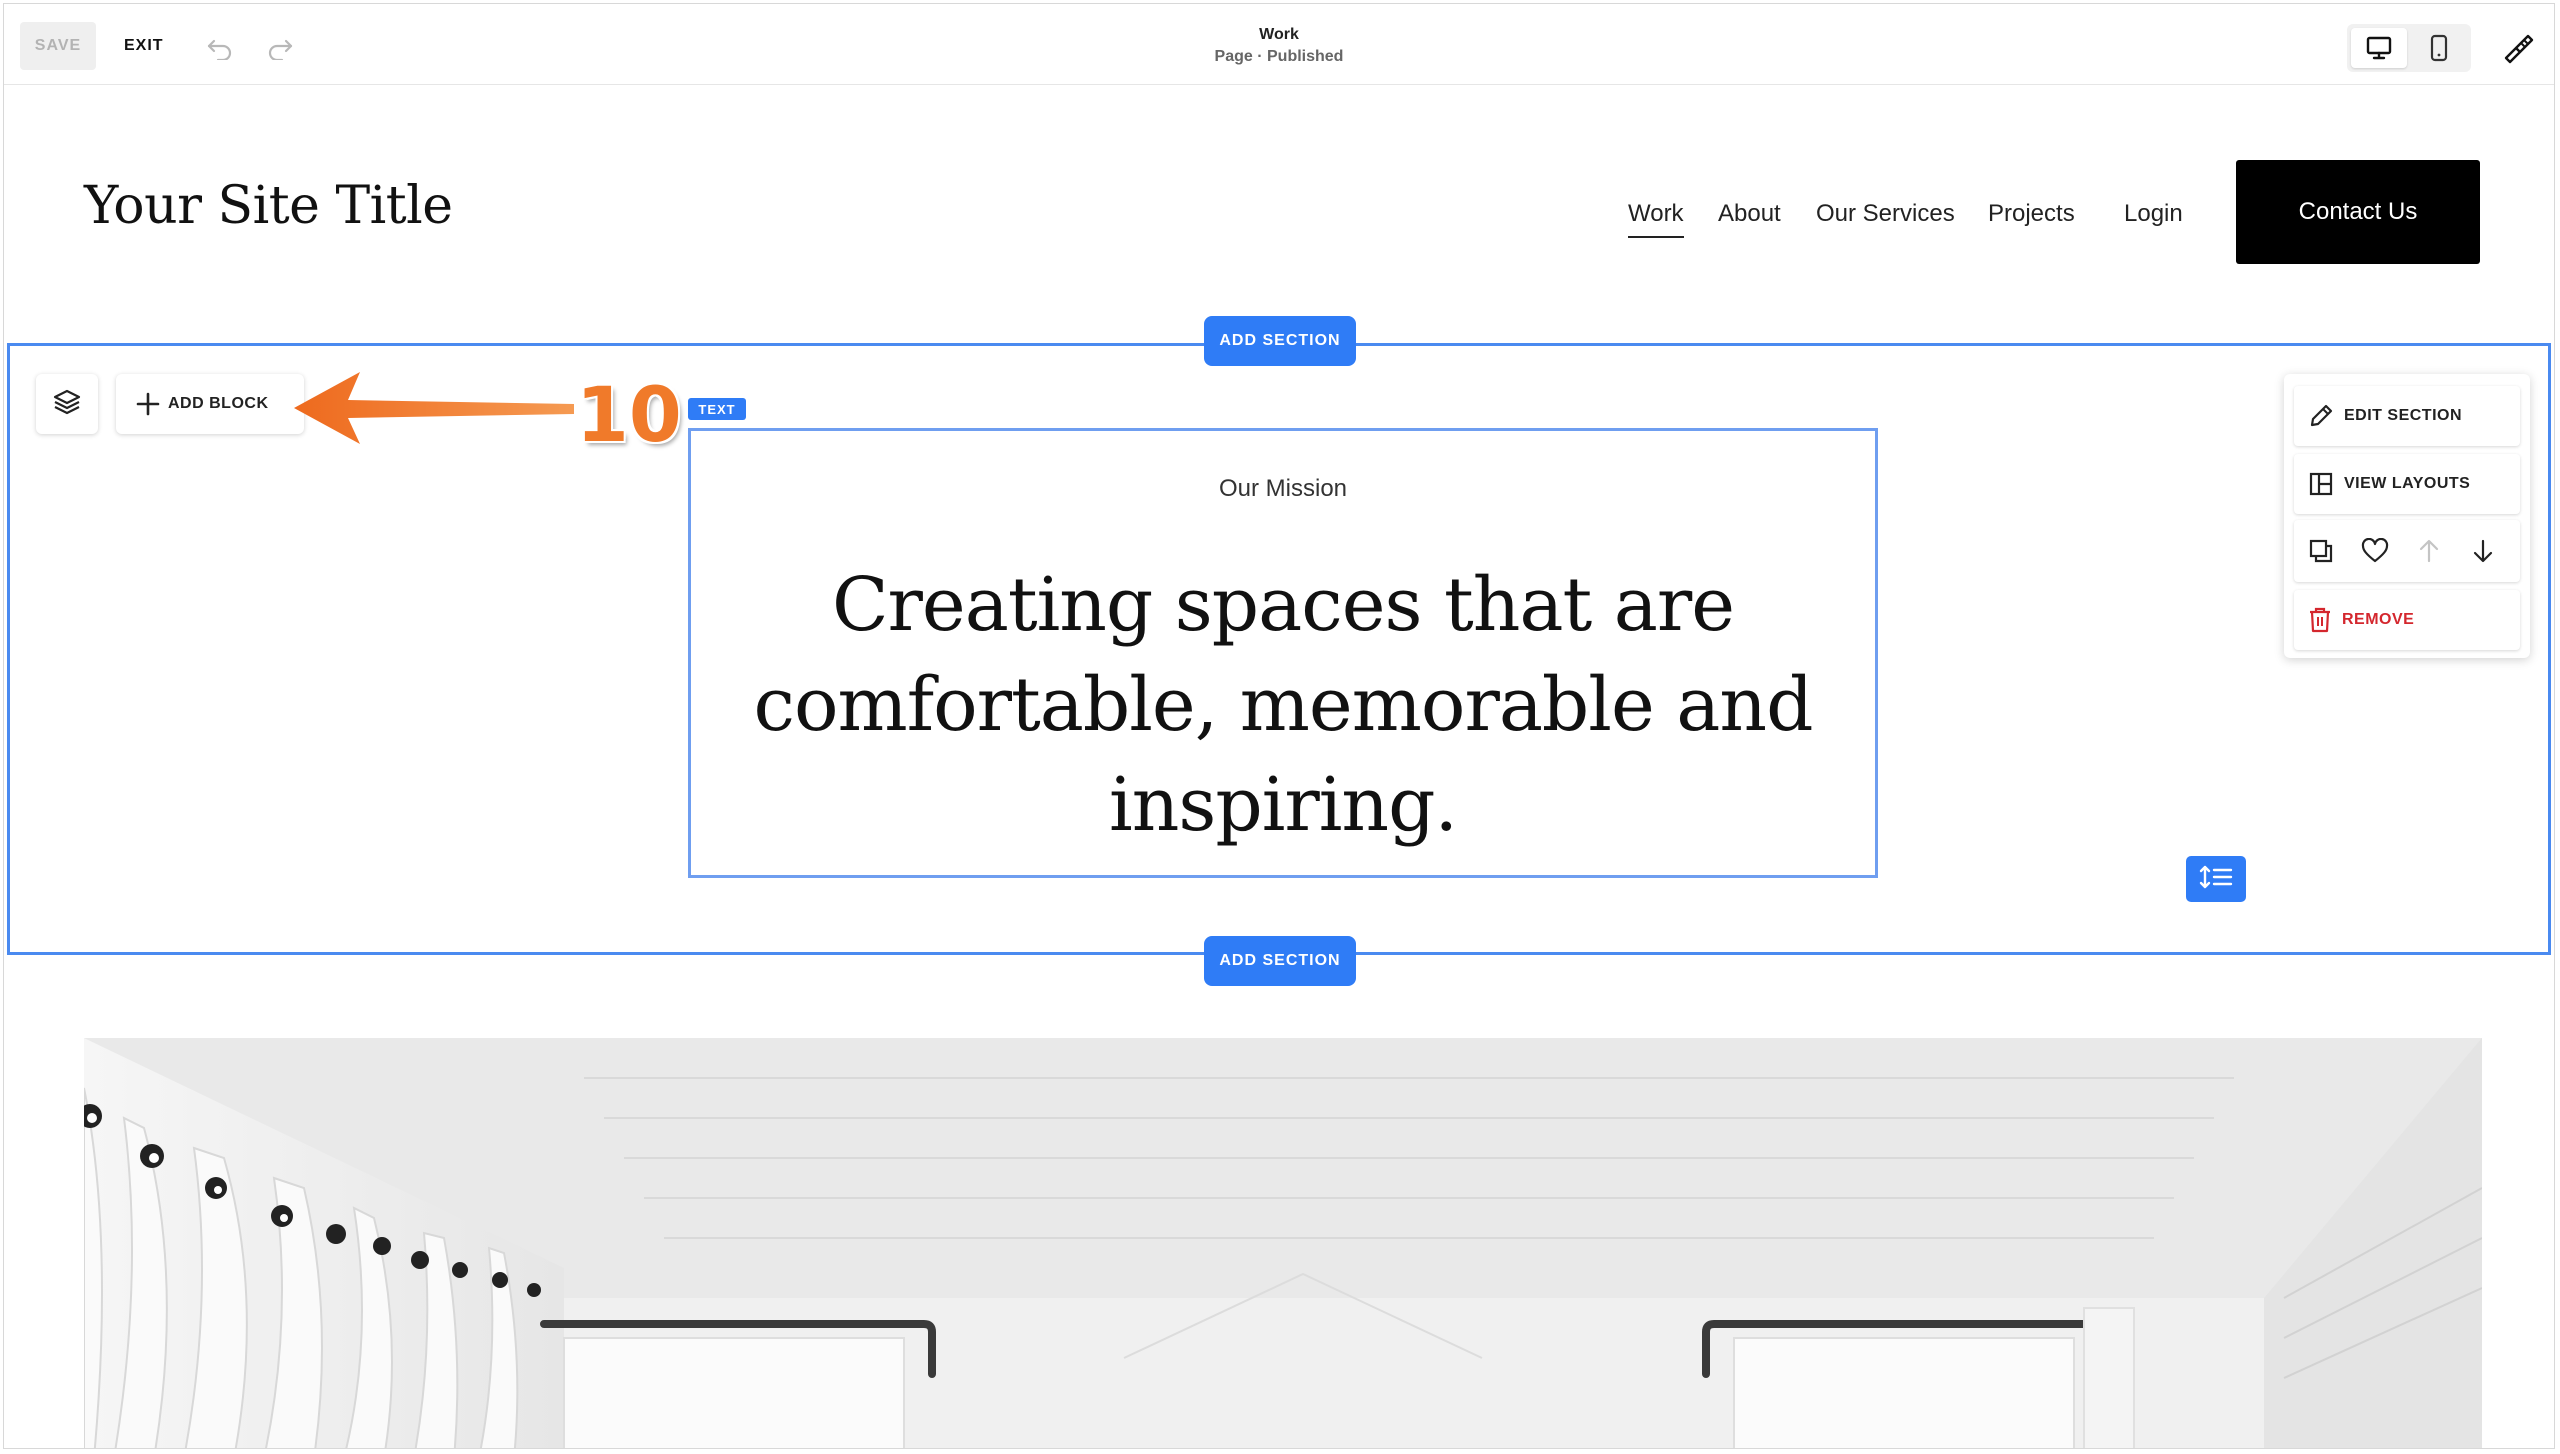 This screenshot has width=2560, height=1454. What do you see at coordinates (268, 206) in the screenshot?
I see `site-title: Your Site Title` at bounding box center [268, 206].